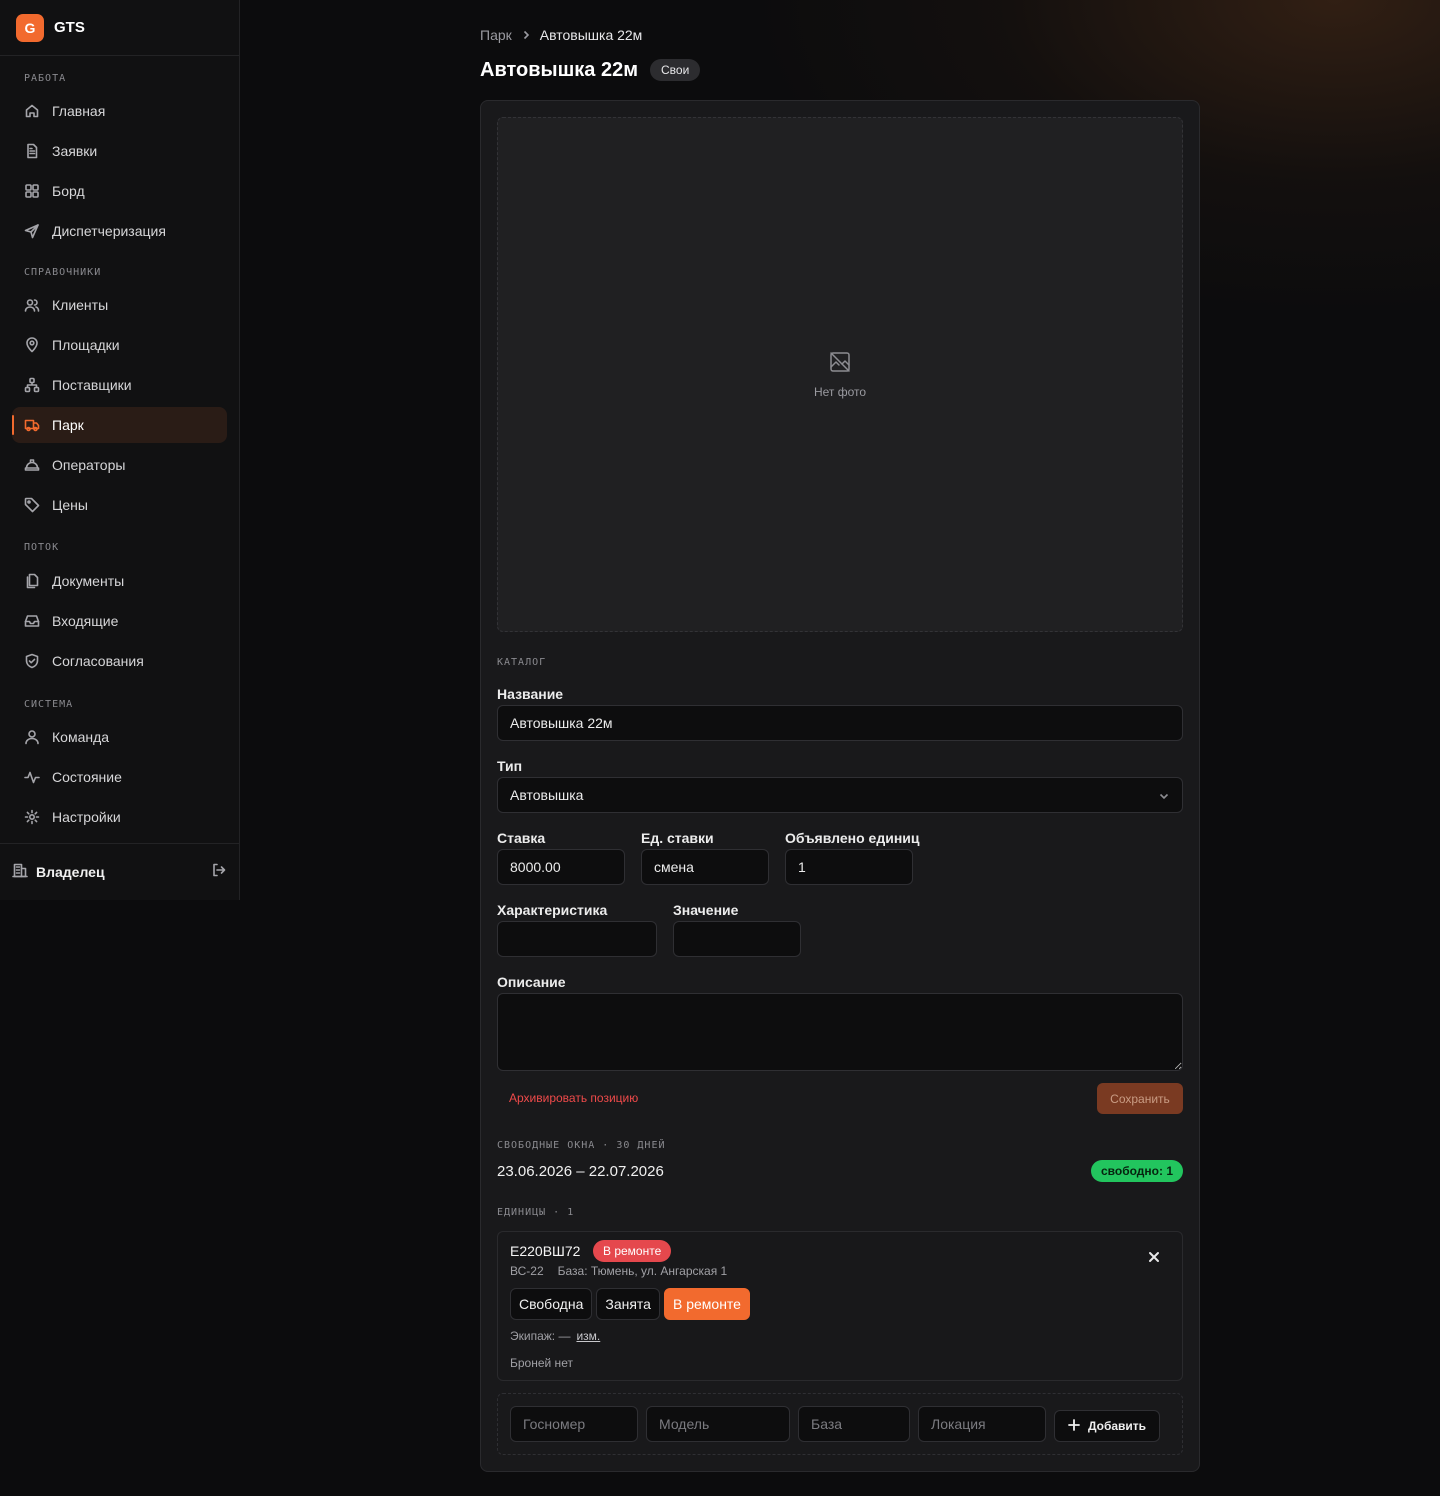  Describe the element at coordinates (574, 1424) in the screenshot. I see `plate-input` at that location.